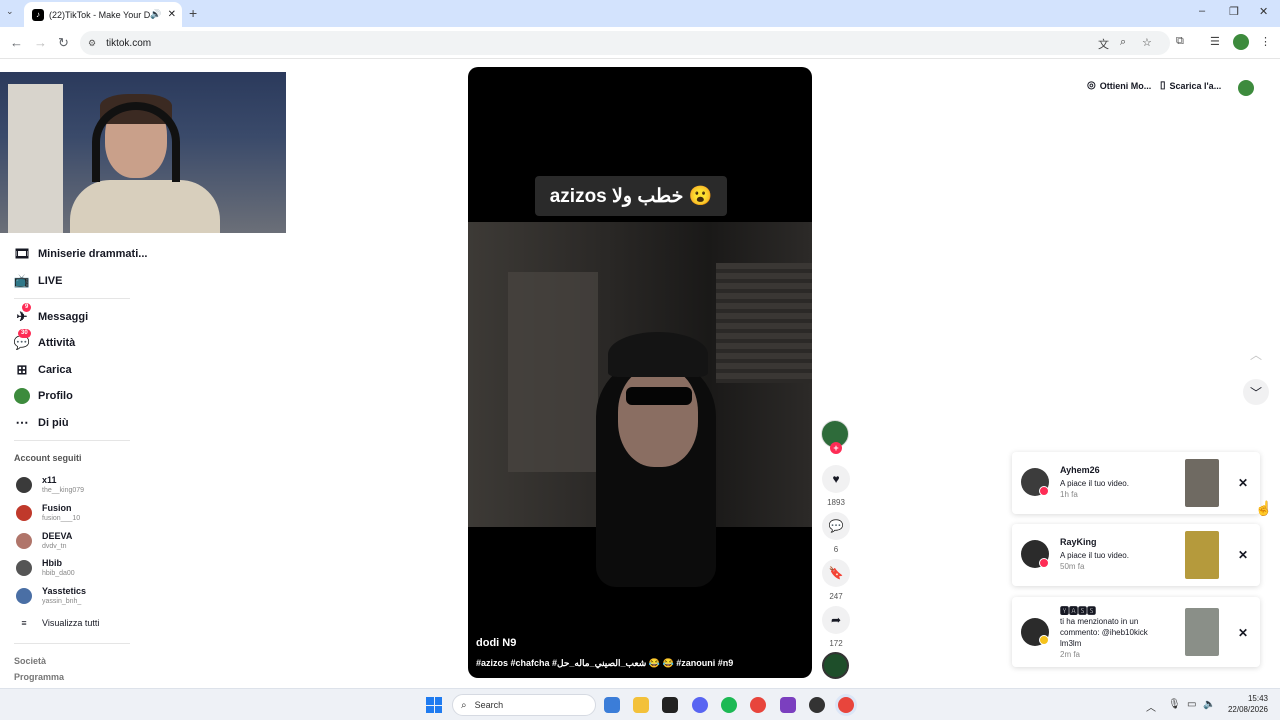 The width and height of the screenshot is (1280, 720). Describe the element at coordinates (1103, 44) in the screenshot. I see `translate-icon: 文` at that location.